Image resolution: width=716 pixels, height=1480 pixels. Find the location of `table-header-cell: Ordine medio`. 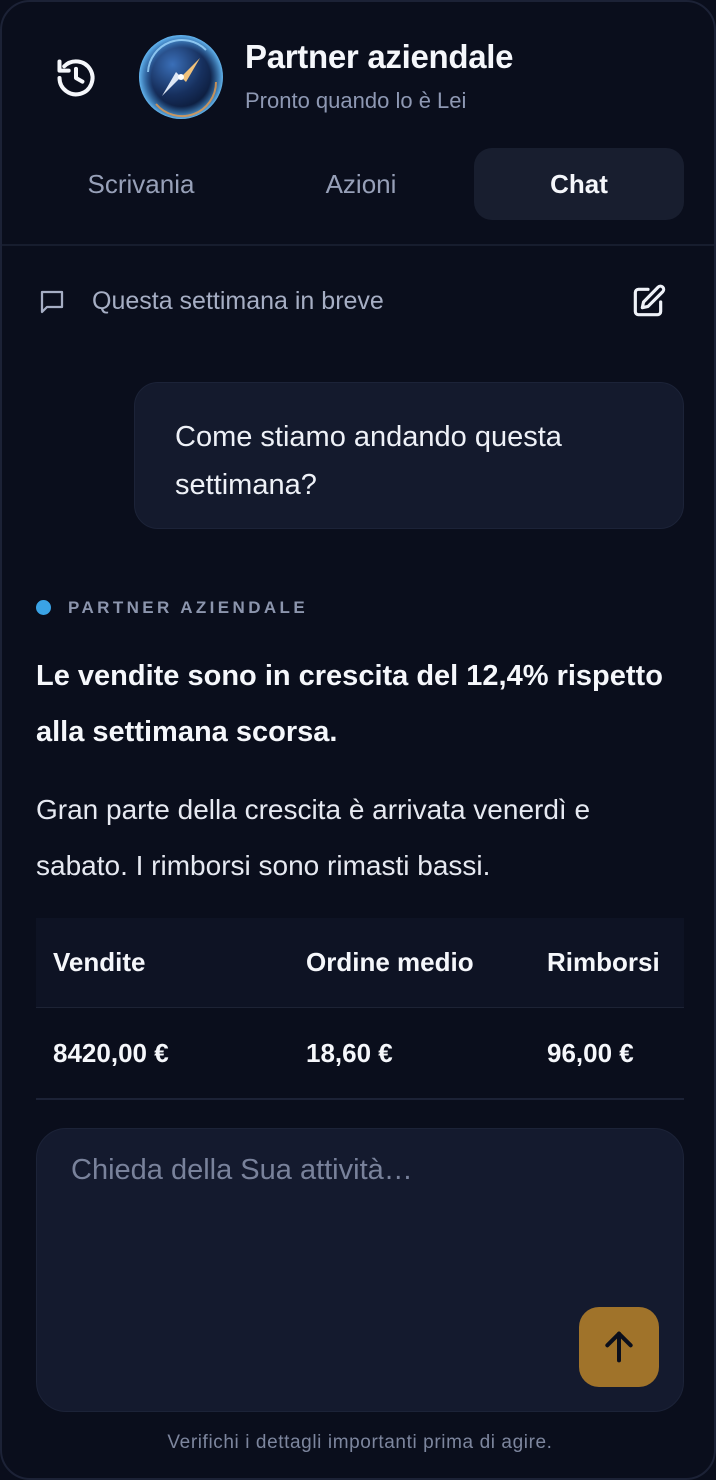

table-header-cell: Ordine medio is located at coordinates (390, 962).